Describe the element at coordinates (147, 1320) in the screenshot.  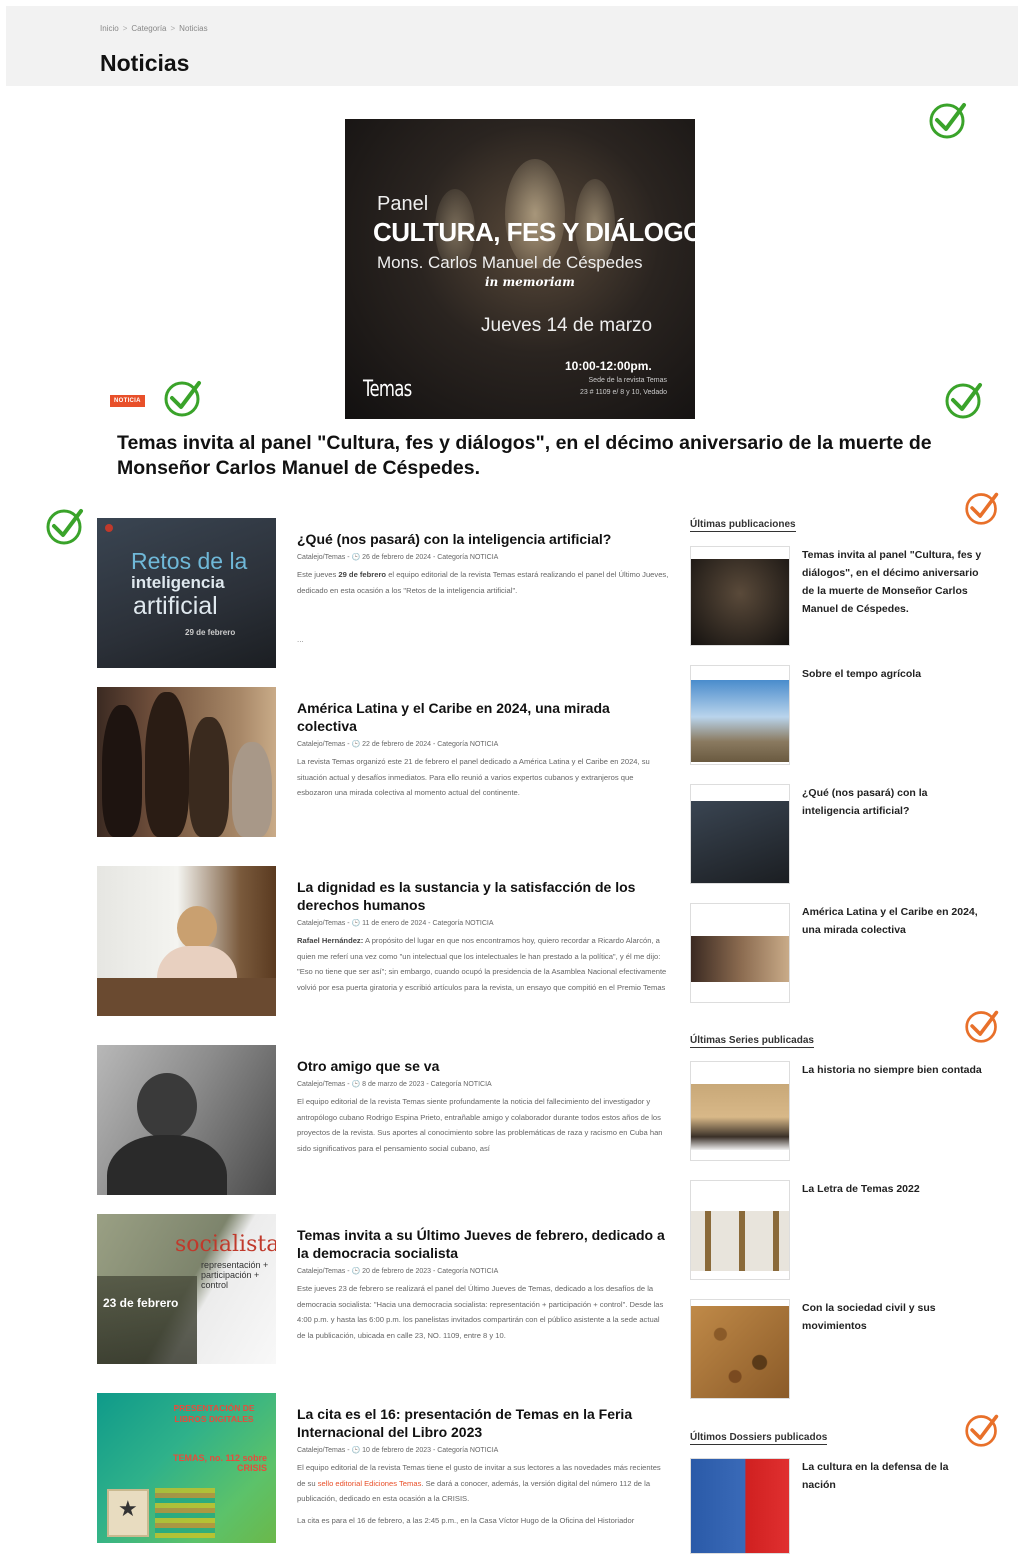
I see `image-shadow` at that location.